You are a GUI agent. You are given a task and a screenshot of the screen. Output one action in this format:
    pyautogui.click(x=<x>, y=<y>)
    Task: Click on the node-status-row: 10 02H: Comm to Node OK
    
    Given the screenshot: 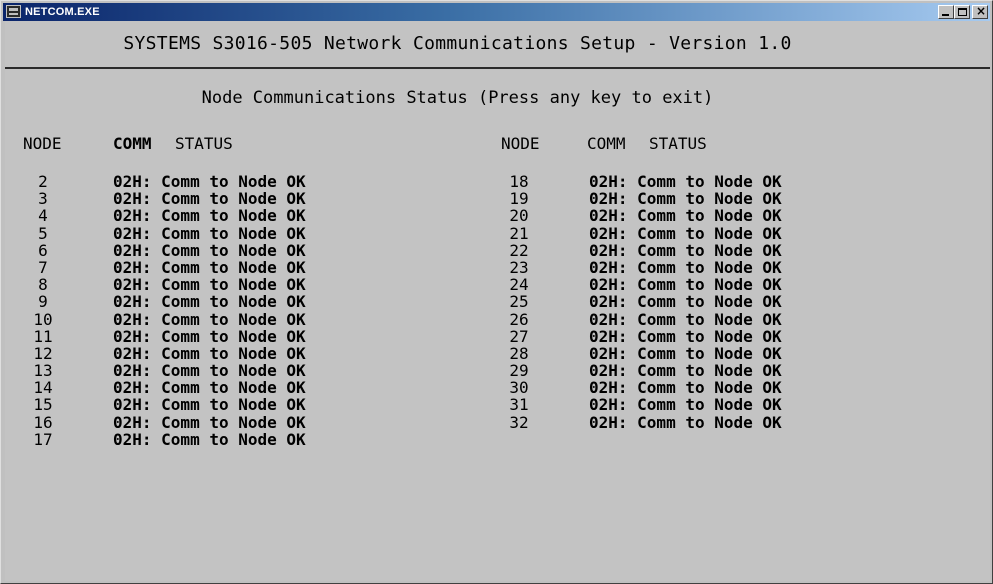 What is the action you would take?
    pyautogui.click(x=245, y=319)
    